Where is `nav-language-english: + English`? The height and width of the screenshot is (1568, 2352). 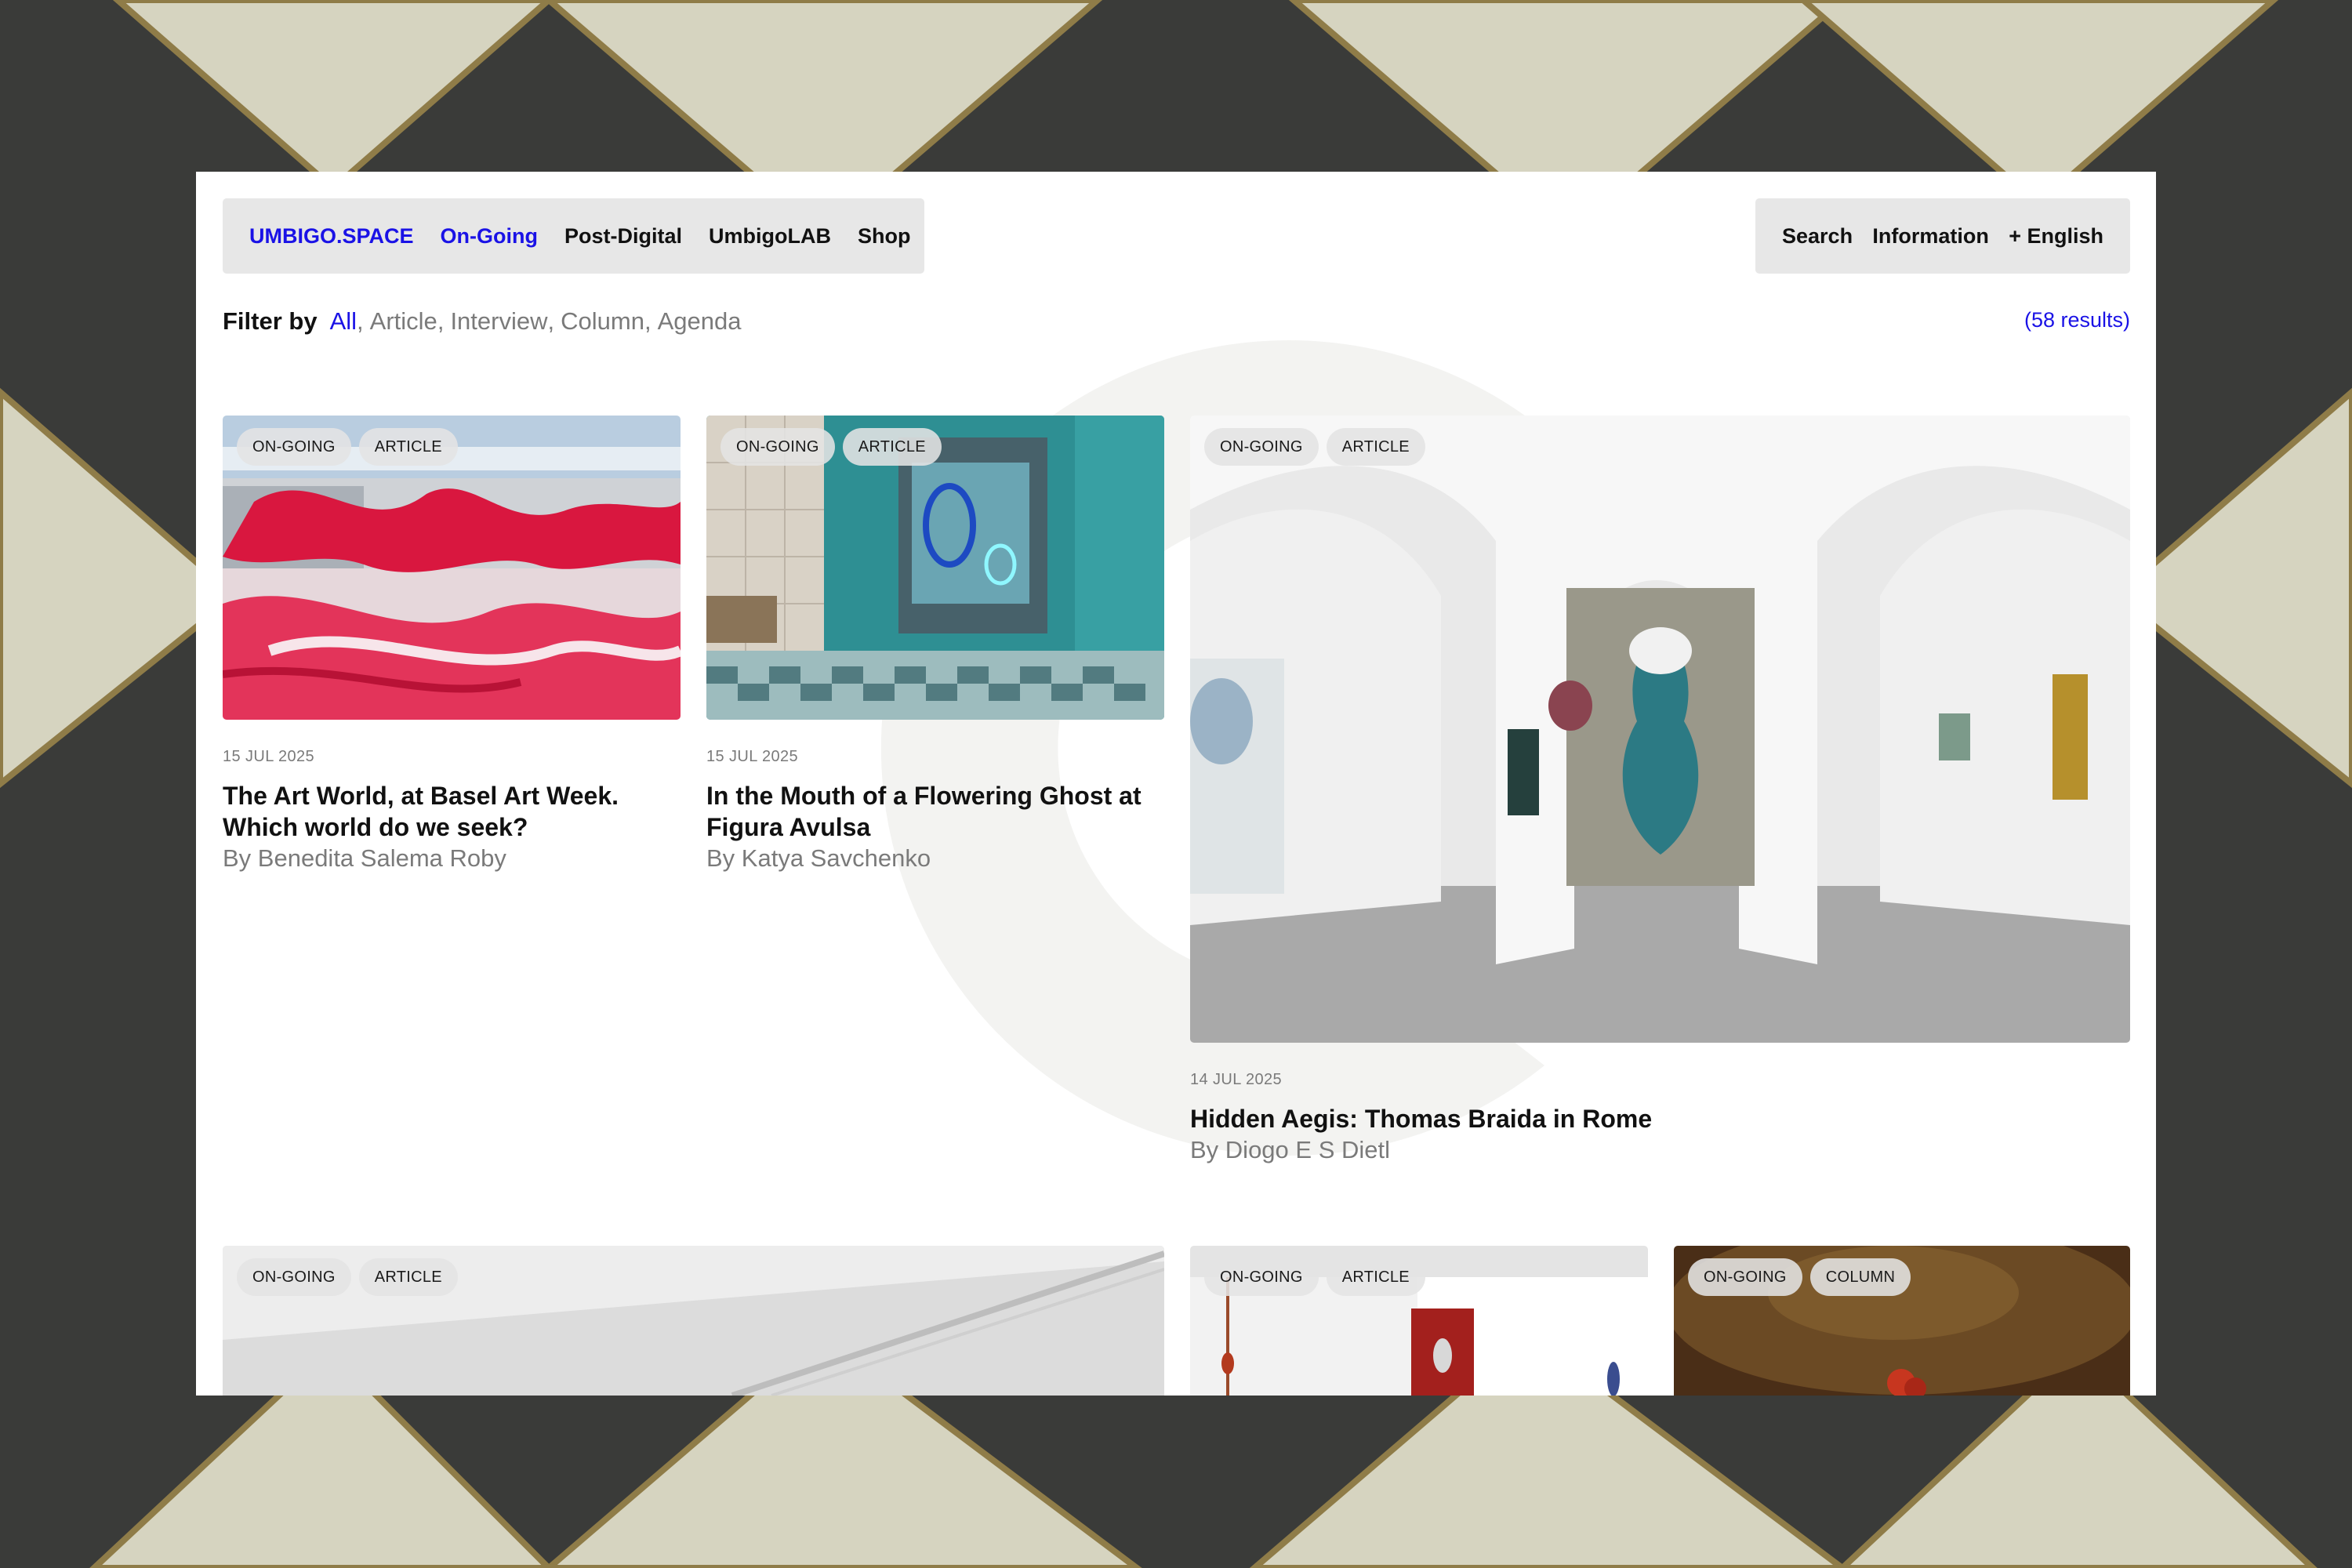 nav-language-english: + English is located at coordinates (2056, 237).